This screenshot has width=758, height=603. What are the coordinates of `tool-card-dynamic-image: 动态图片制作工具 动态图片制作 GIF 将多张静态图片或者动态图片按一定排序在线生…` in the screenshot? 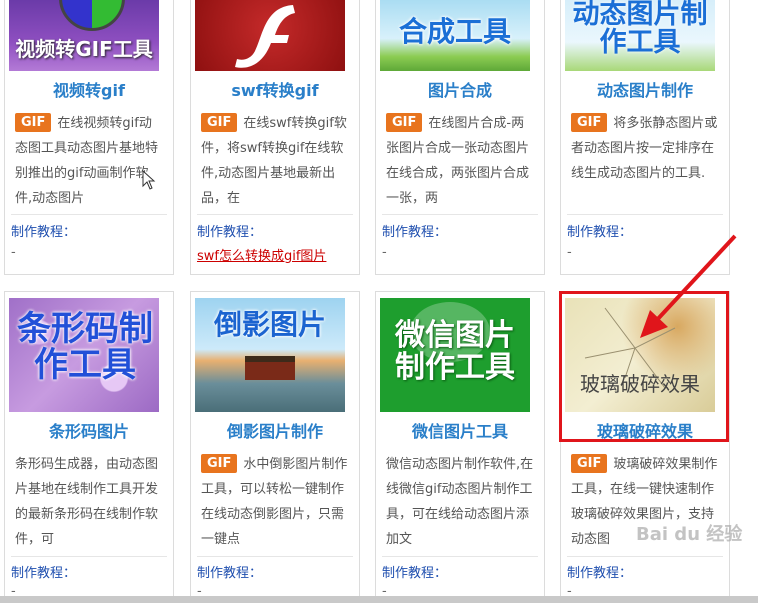 It's located at (645, 137).